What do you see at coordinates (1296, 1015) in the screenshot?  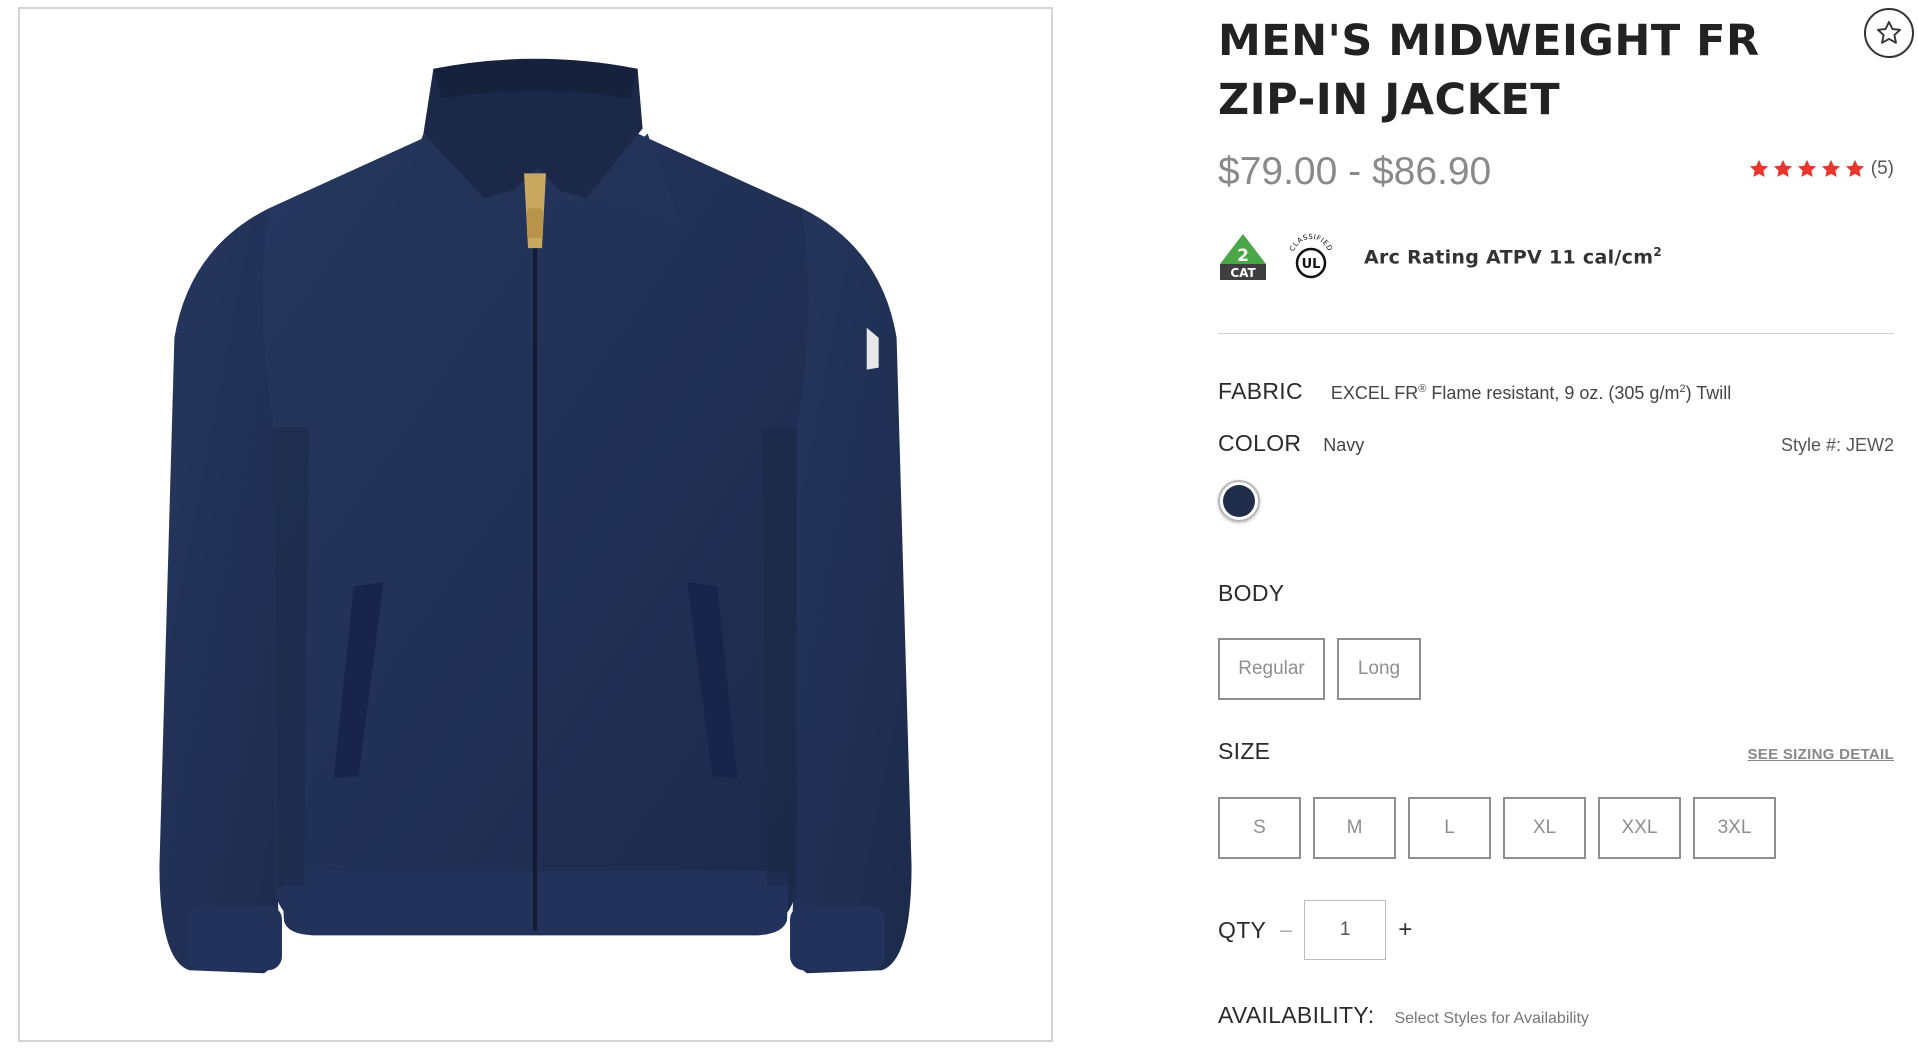 I see `availability-label: AVAILABILITY:` at bounding box center [1296, 1015].